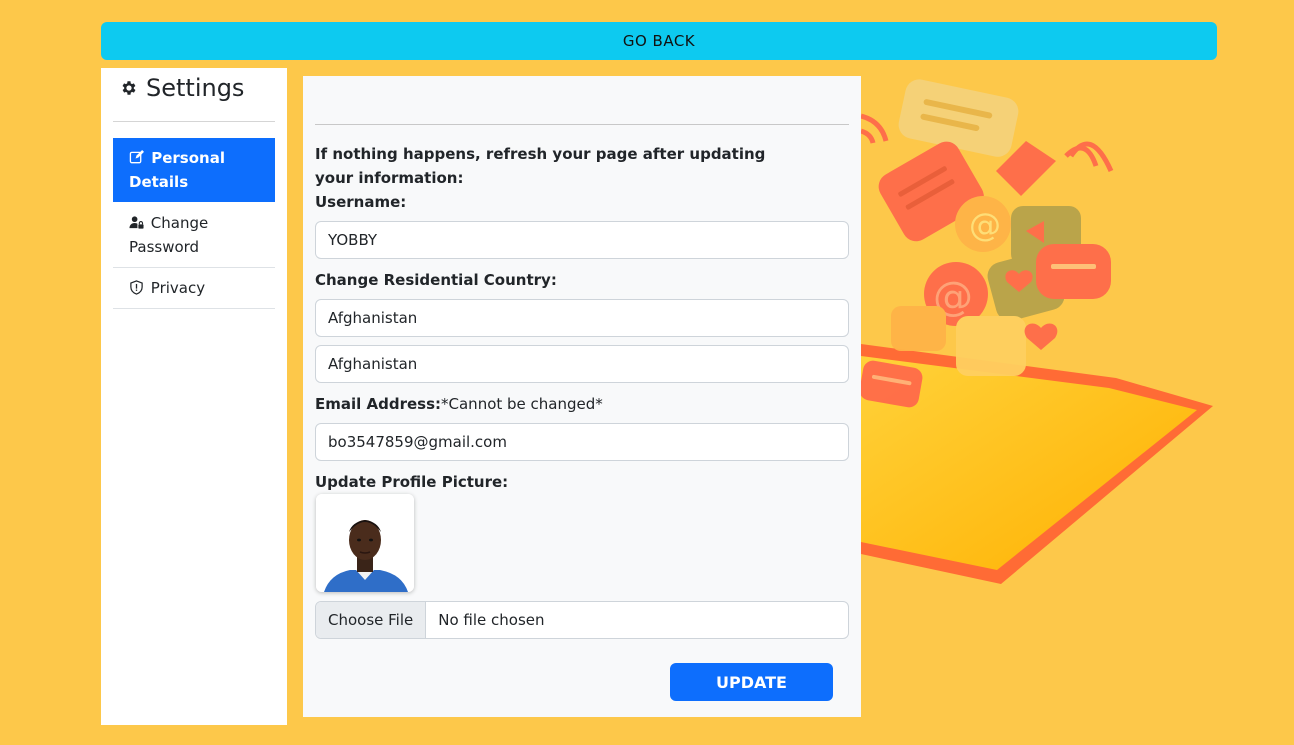  Describe the element at coordinates (194, 121) in the screenshot. I see `sidebar-divider` at that location.